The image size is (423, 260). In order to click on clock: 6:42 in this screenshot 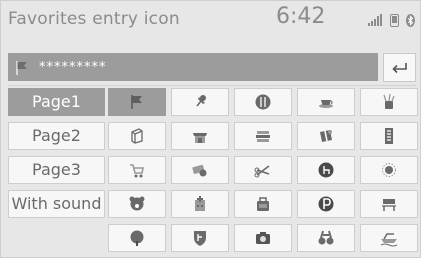, I will do `click(301, 16)`.